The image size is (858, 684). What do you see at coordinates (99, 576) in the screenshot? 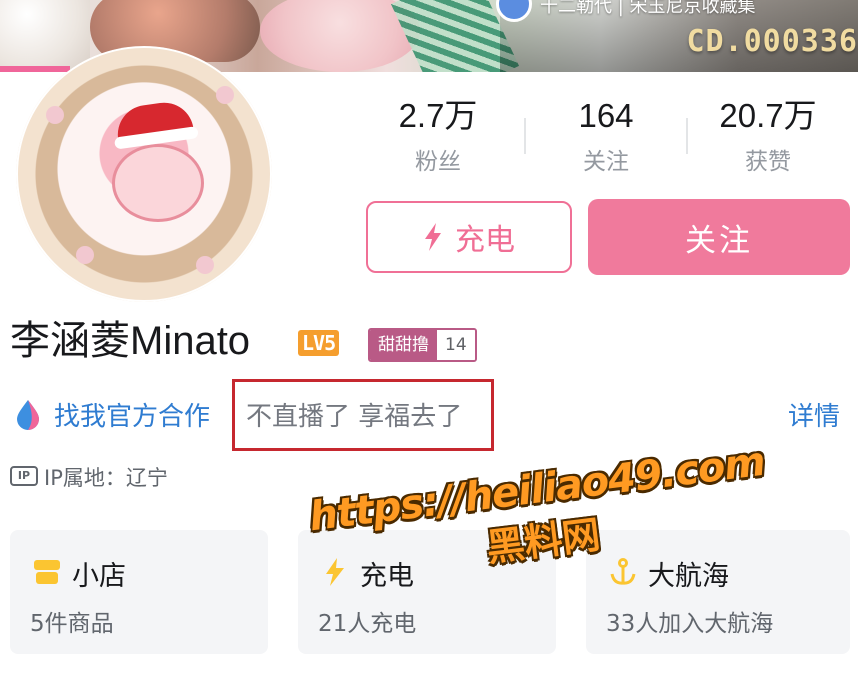
I see `card-title: 小店` at bounding box center [99, 576].